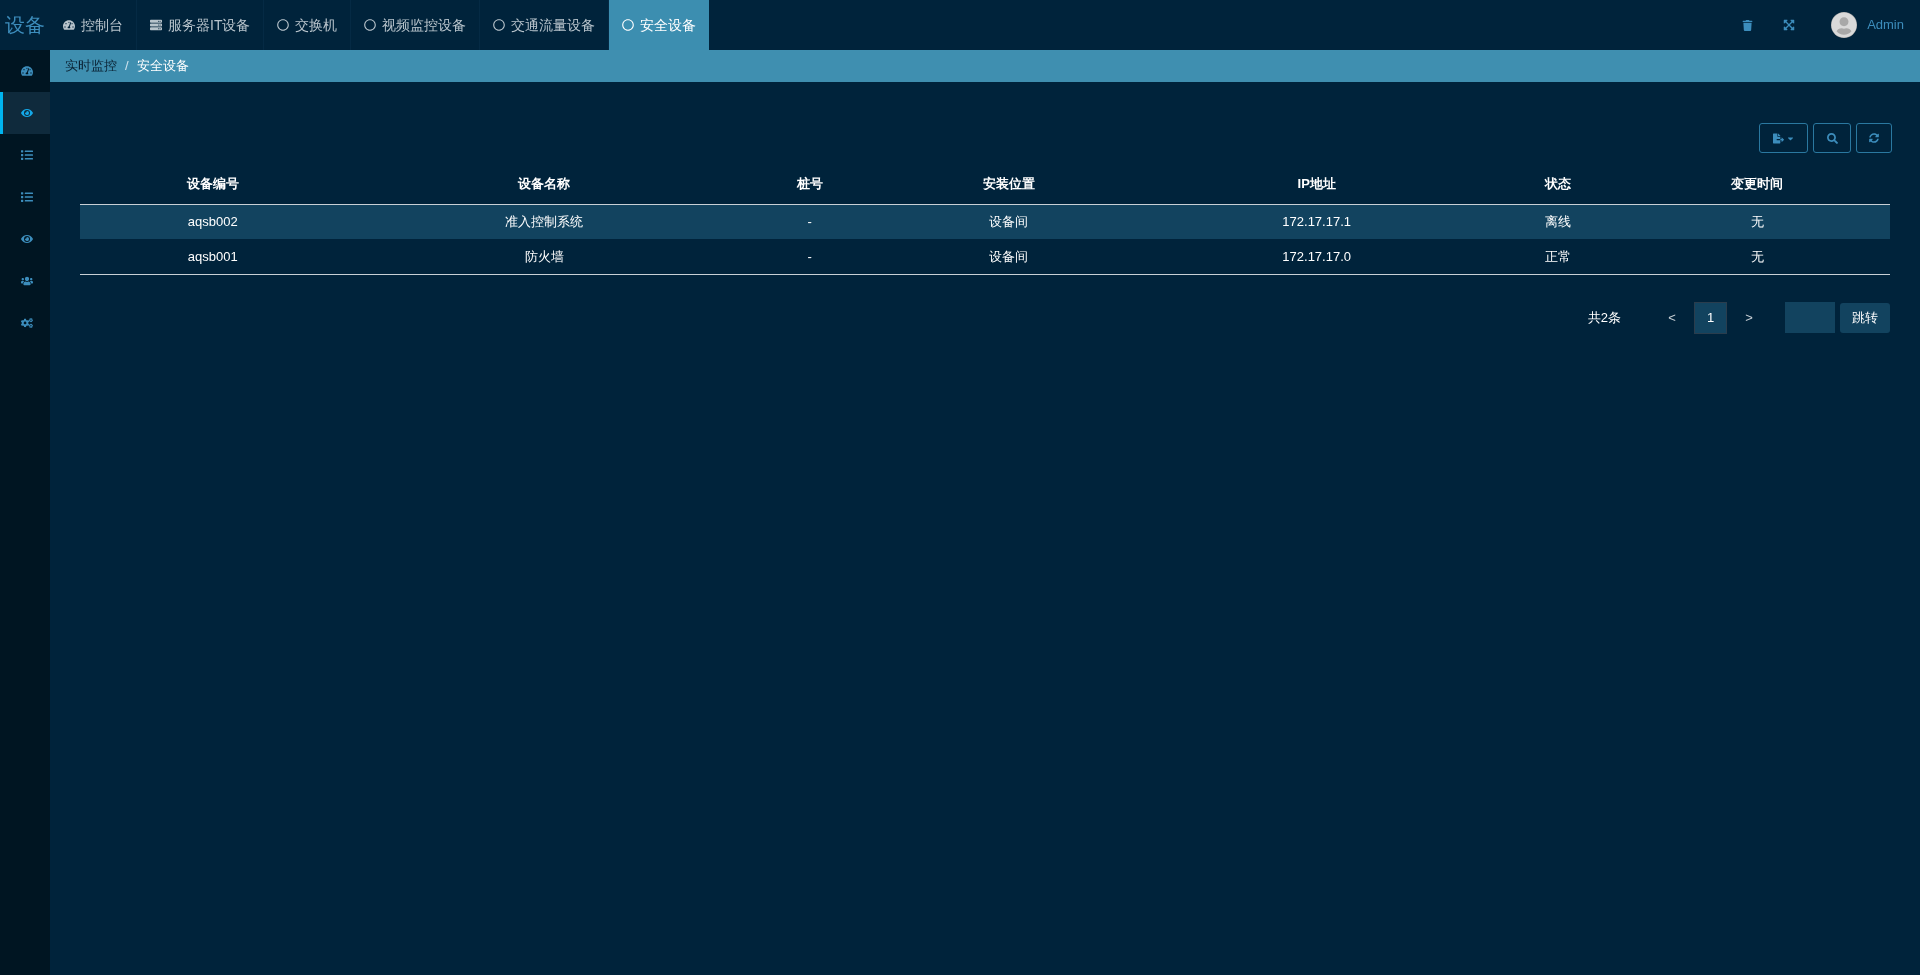 This screenshot has height=975, width=1920. What do you see at coordinates (1558, 183) in the screenshot?
I see `column-header: 状态` at bounding box center [1558, 183].